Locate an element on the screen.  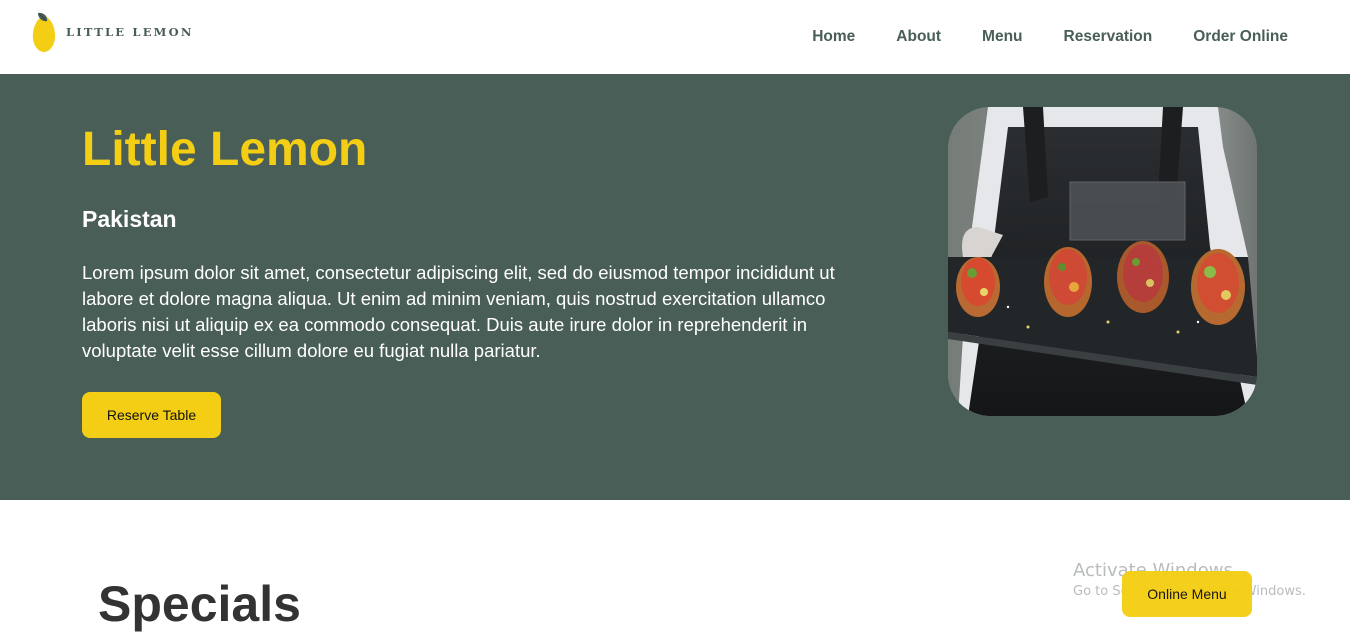
nav-reservation-link: Reservation is located at coordinates (1108, 37).